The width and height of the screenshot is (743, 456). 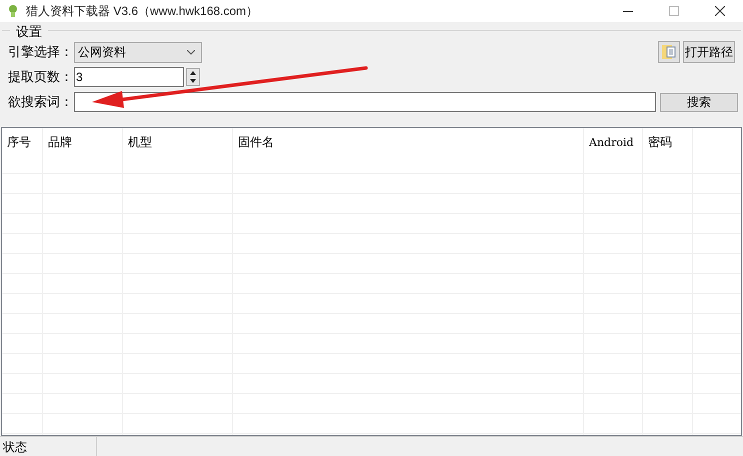 What do you see at coordinates (365, 102) in the screenshot?
I see `keyword-input` at bounding box center [365, 102].